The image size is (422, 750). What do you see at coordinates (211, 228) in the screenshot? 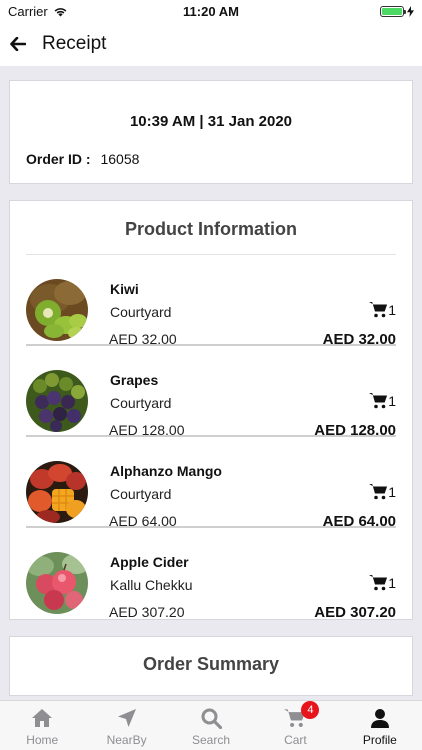
I see `section-title: Product Information` at bounding box center [211, 228].